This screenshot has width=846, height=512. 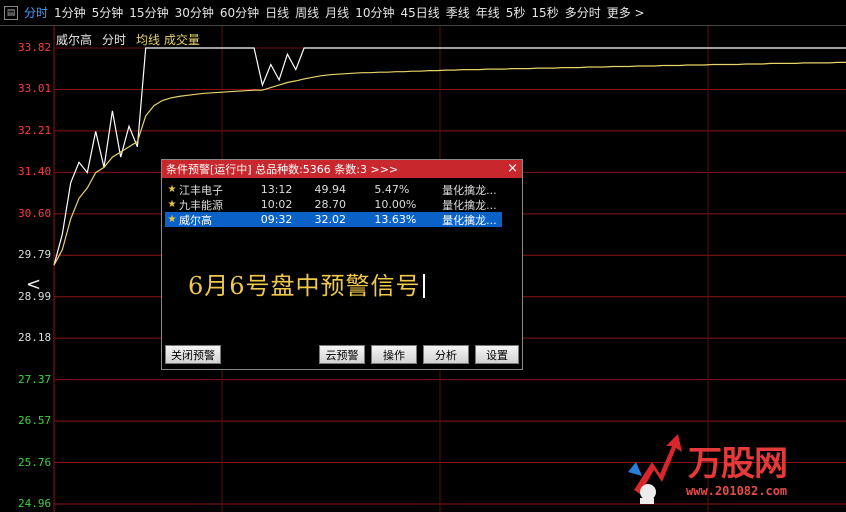 I want to click on period-tab: 45日线, so click(x=422, y=13).